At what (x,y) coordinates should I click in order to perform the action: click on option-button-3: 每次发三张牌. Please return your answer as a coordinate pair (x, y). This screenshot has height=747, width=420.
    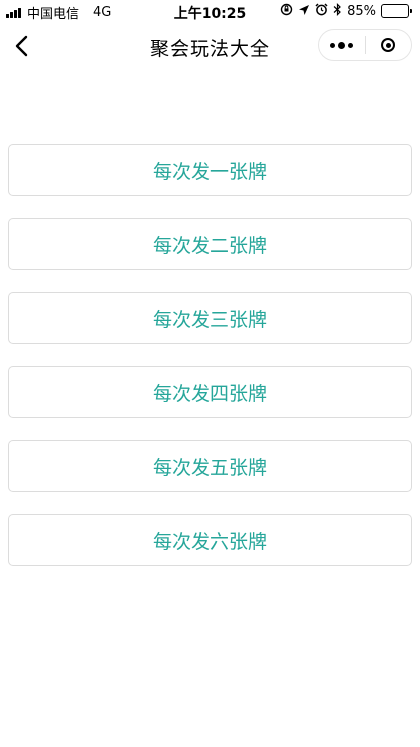
    Looking at the image, I should click on (210, 318).